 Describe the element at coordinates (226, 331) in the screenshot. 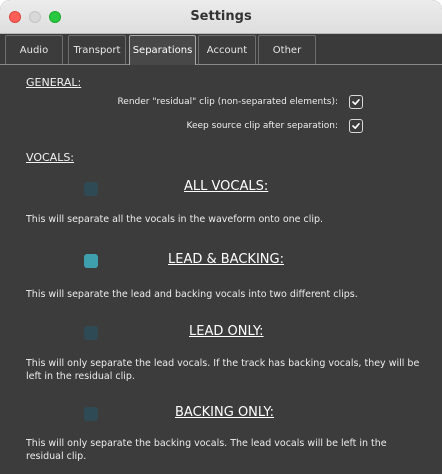

I see `lead-only-title: LEAD ONLY:` at that location.